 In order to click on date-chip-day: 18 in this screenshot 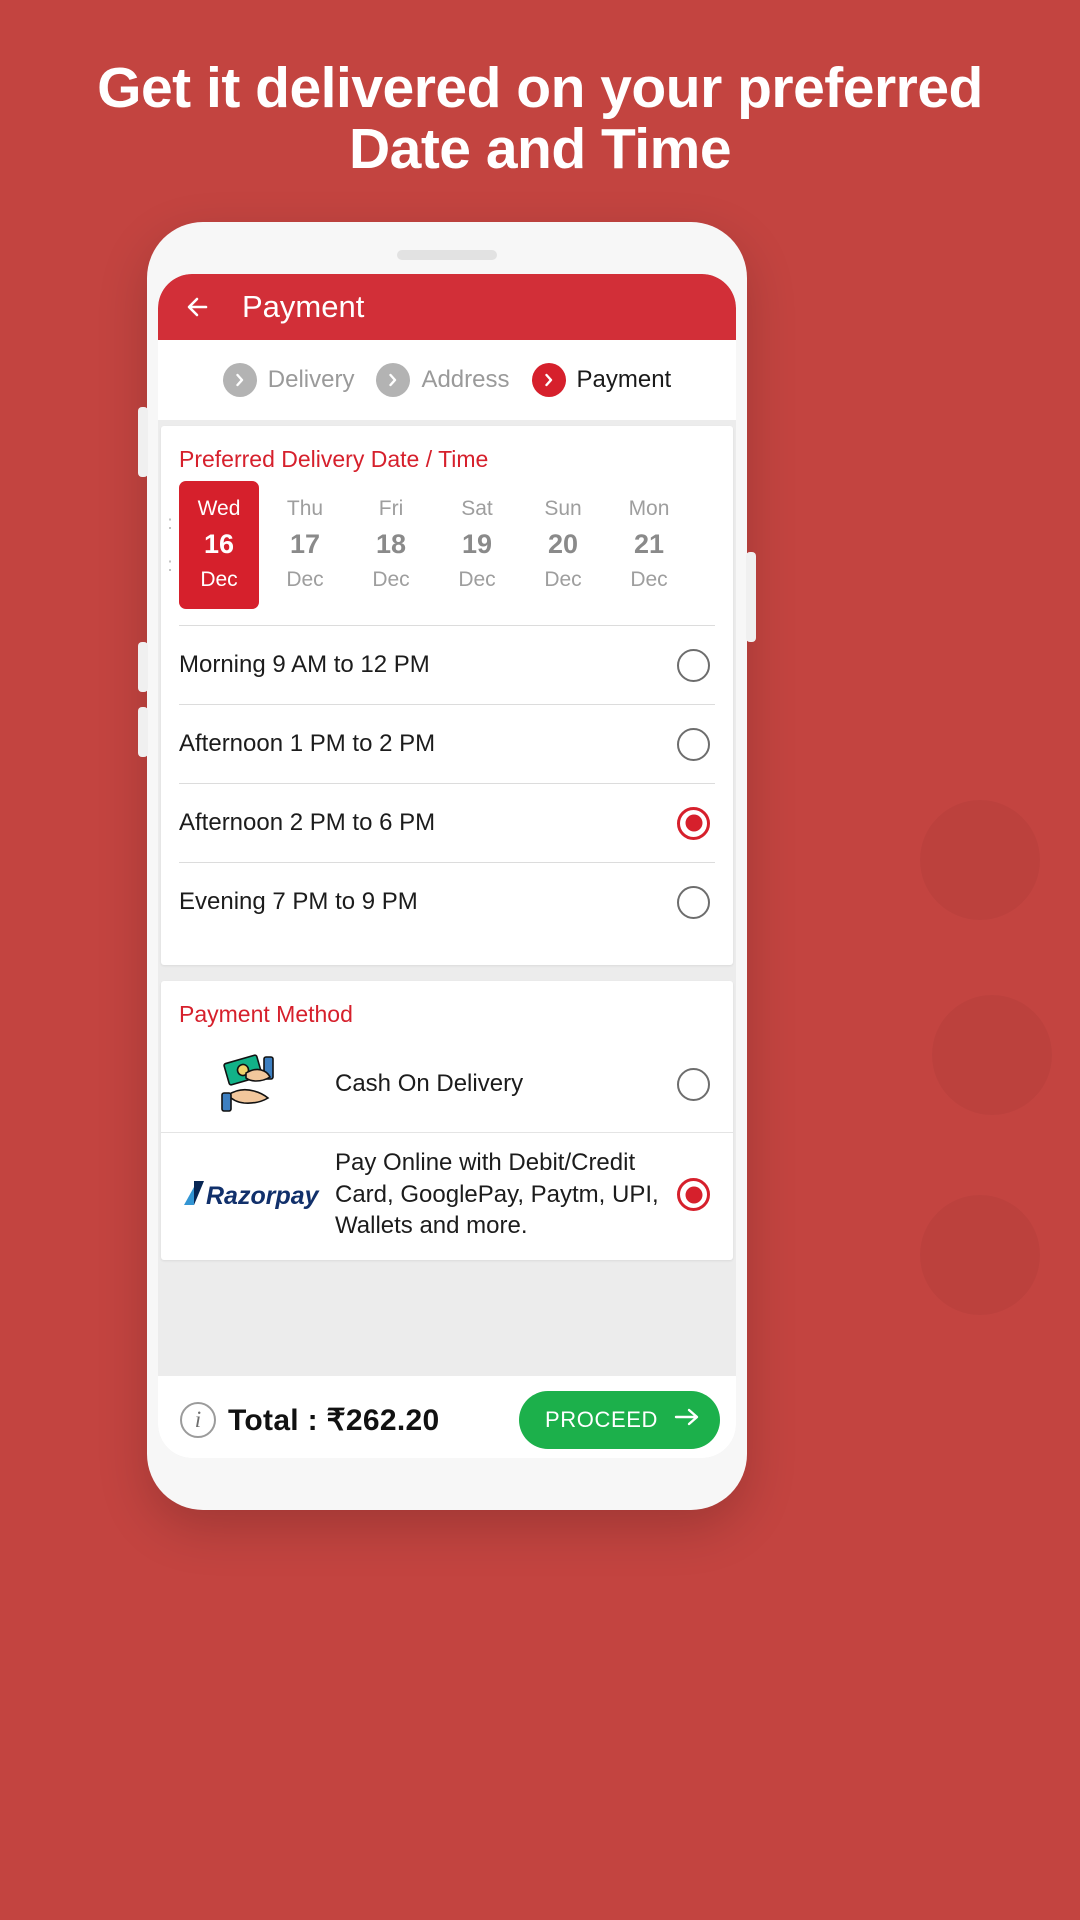, I will do `click(391, 543)`.